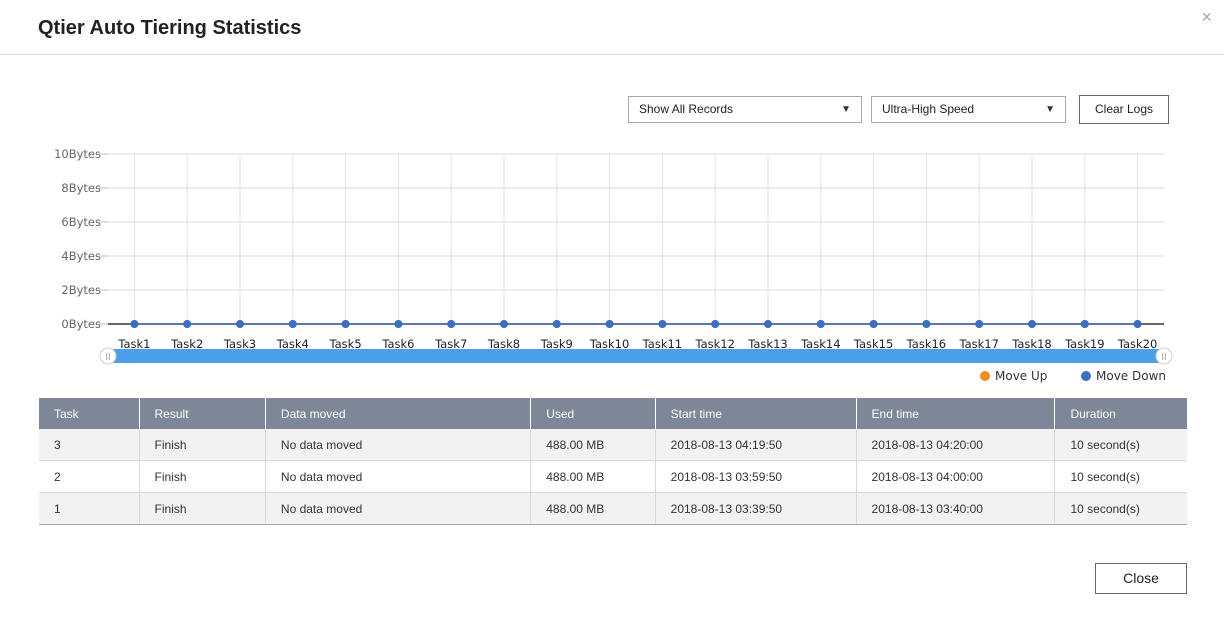 Image resolution: width=1224 pixels, height=618 pixels. Describe the element at coordinates (398, 413) in the screenshot. I see `column-header: Data moved` at that location.